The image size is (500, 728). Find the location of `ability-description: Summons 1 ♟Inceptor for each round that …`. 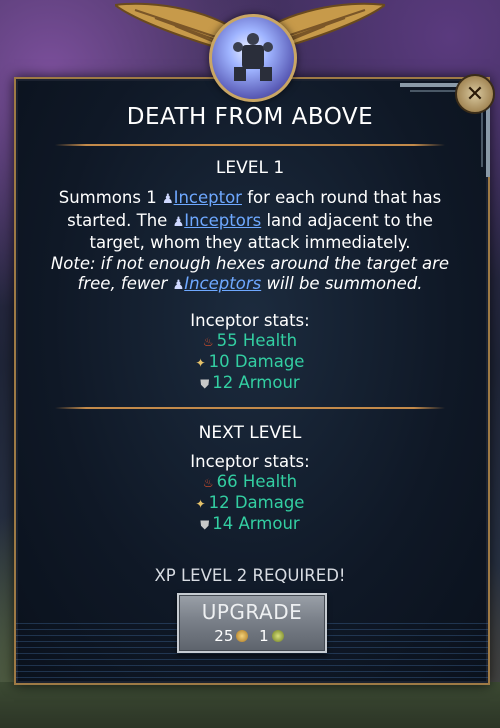

ability-description: Summons 1 ♟Inceptor for each round that … is located at coordinates (250, 242).